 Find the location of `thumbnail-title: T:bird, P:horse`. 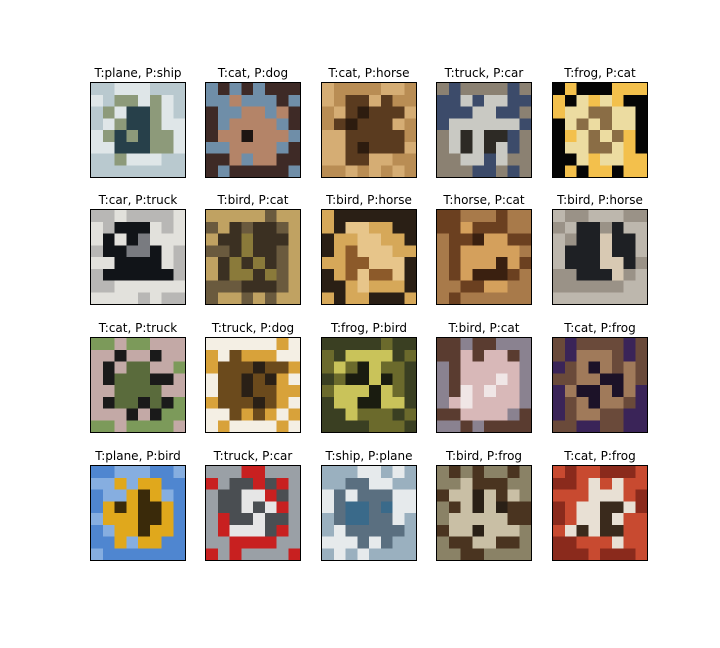

thumbnail-title: T:bird, P:horse is located at coordinates (600, 200).